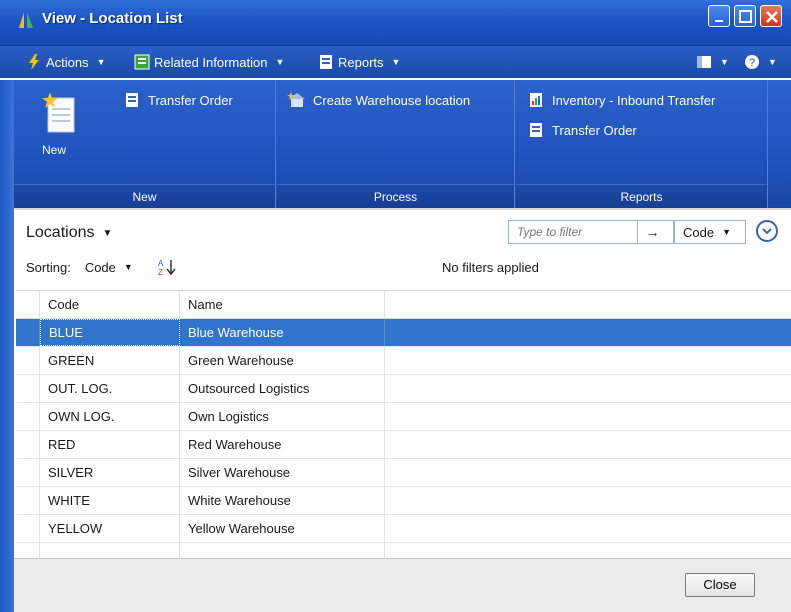  I want to click on ribbon-group-label-reports: Reports, so click(641, 196).